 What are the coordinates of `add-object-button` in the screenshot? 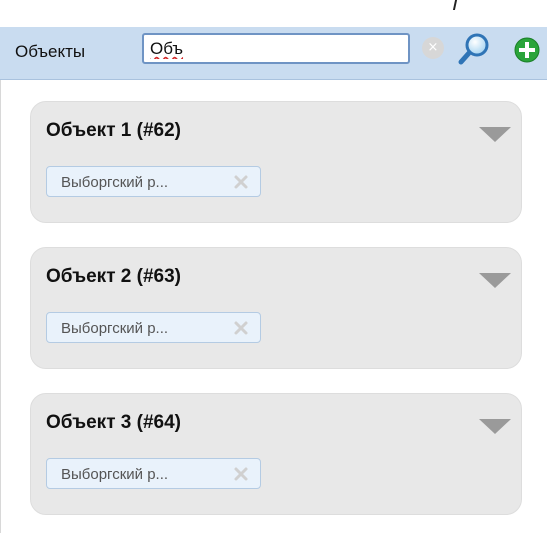 It's located at (527, 50).